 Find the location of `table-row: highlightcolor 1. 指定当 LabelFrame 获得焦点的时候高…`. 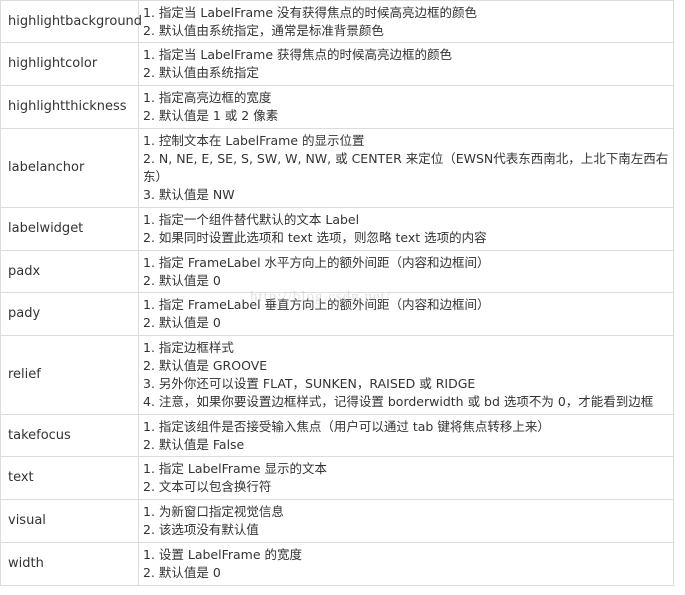

table-row: highlightcolor 1. 指定当 LabelFrame 获得焦点的时候高… is located at coordinates (337, 64).